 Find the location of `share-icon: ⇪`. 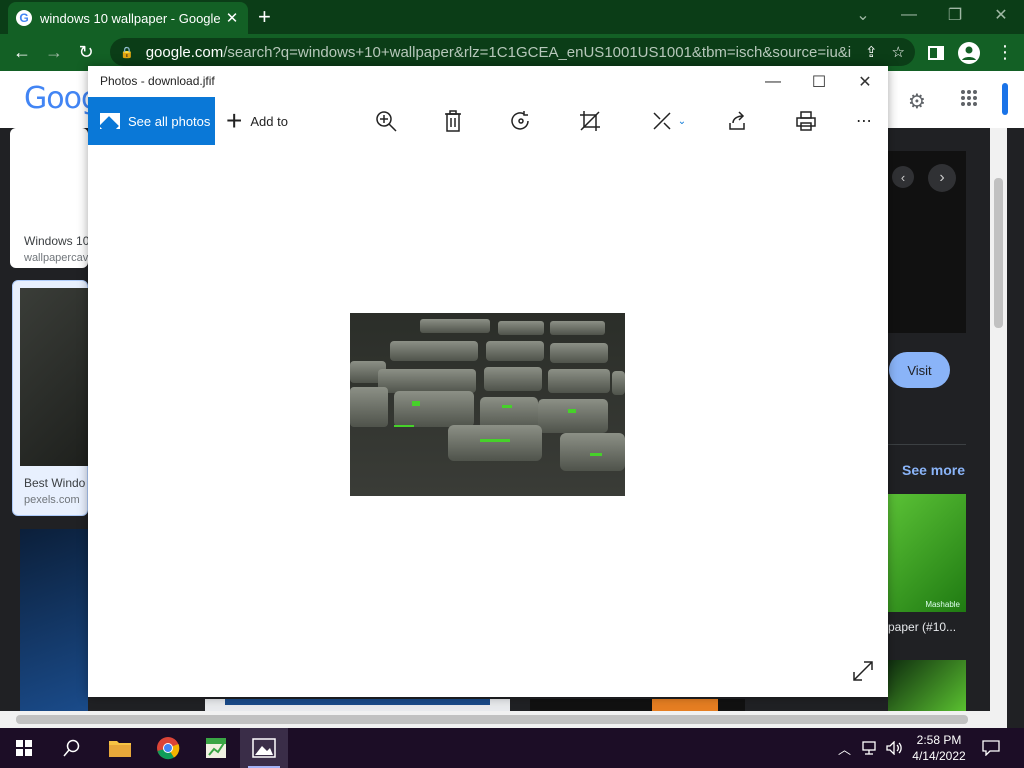

share-icon: ⇪ is located at coordinates (871, 52).